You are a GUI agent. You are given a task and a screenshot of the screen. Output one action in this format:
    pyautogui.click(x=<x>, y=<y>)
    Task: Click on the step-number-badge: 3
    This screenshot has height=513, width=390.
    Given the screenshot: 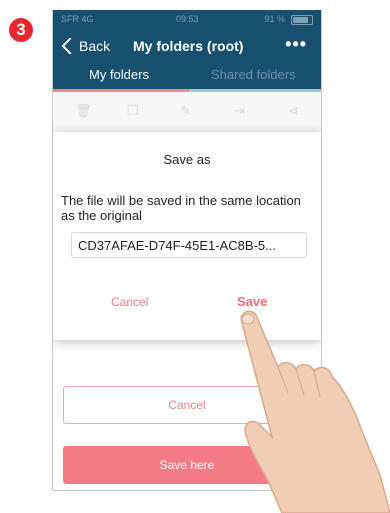 What is the action you would take?
    pyautogui.click(x=21, y=30)
    